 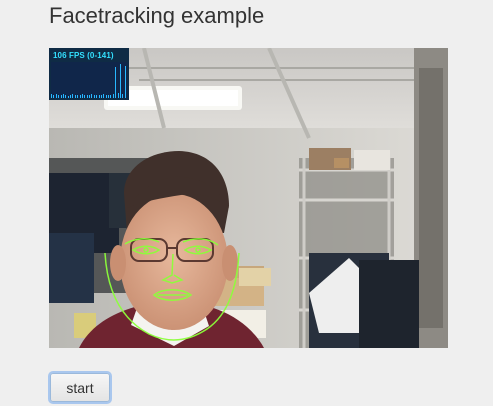 What do you see at coordinates (83, 55) in the screenshot?
I see `fps-text: 106 FPS (0-141)` at bounding box center [83, 55].